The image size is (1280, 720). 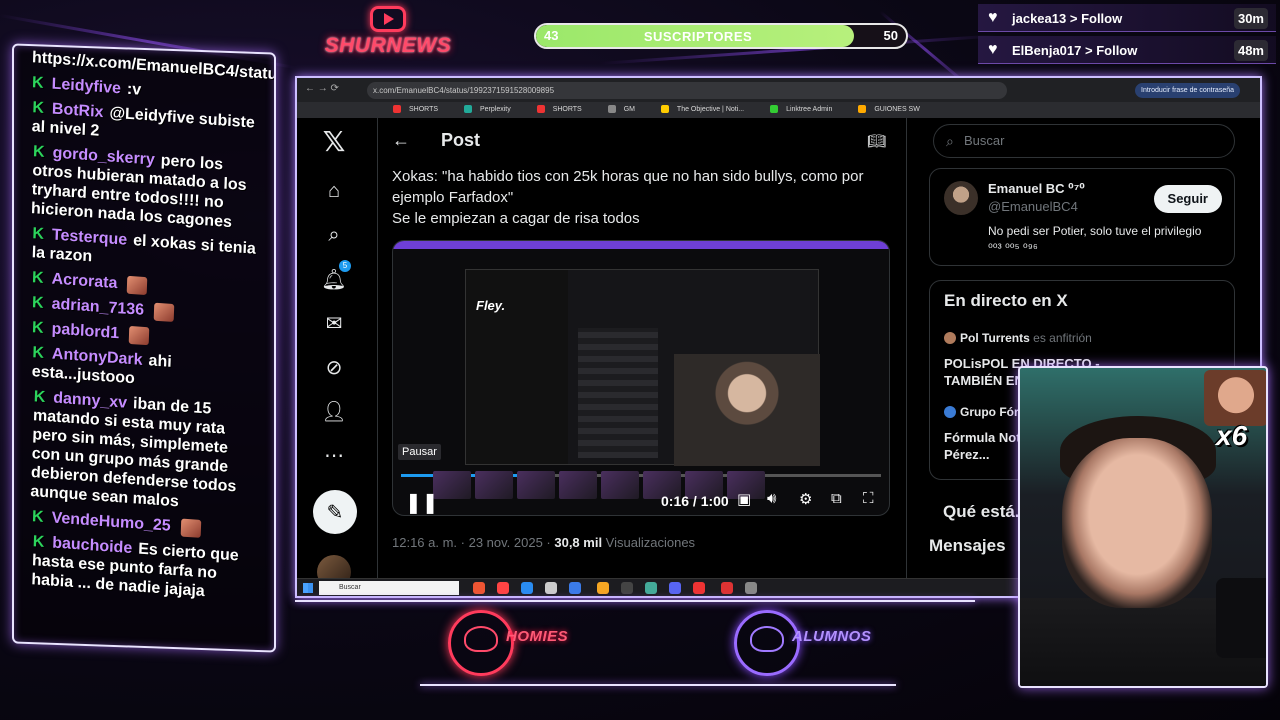 What do you see at coordinates (111, 521) in the screenshot?
I see `chat-username: VendeHumo_25` at bounding box center [111, 521].